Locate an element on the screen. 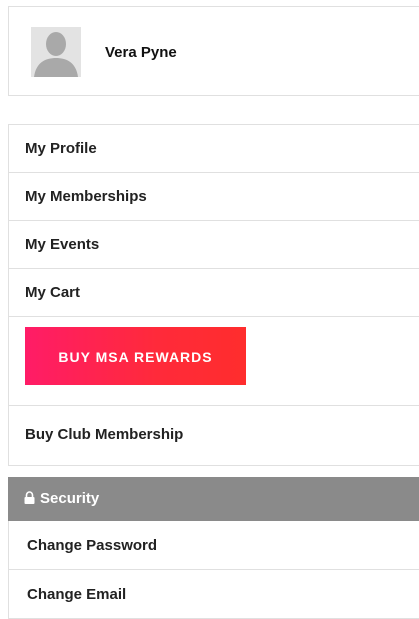  user-card: Vera Pyne is located at coordinates (213, 51).